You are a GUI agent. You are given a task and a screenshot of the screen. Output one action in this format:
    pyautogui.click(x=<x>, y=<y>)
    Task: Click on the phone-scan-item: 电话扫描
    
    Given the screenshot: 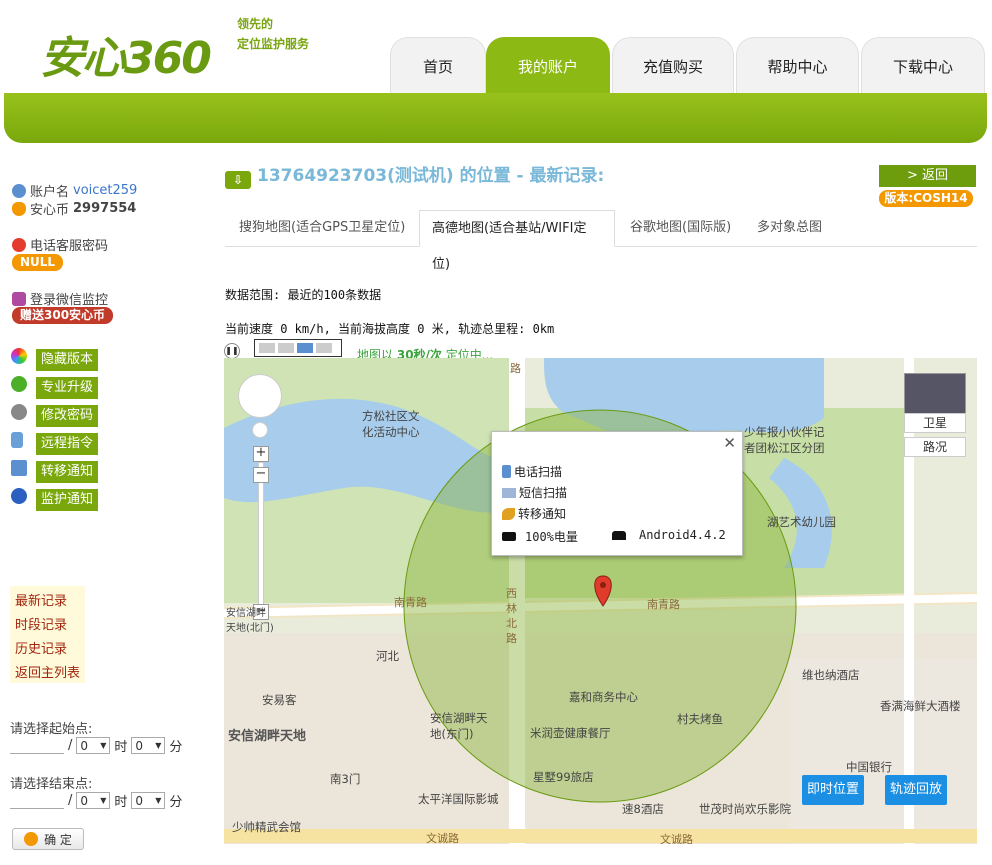 What is the action you would take?
    pyautogui.click(x=532, y=471)
    